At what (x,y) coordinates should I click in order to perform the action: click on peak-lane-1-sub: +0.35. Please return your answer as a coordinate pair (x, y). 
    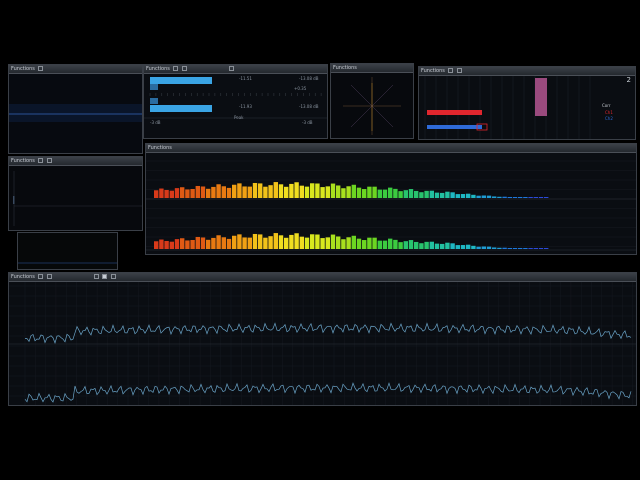
    Looking at the image, I should click on (300, 88).